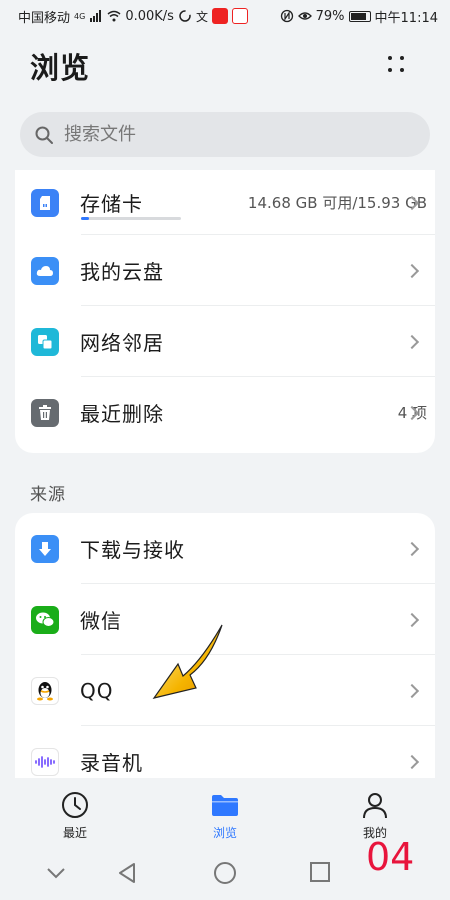 The height and width of the screenshot is (900, 450). Describe the element at coordinates (286, 16) in the screenshot. I see `nfc-icon` at that location.